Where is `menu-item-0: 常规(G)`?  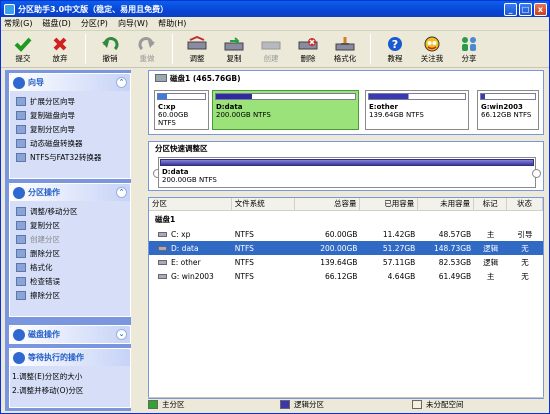 menu-item-0: 常规(G) is located at coordinates (18, 23).